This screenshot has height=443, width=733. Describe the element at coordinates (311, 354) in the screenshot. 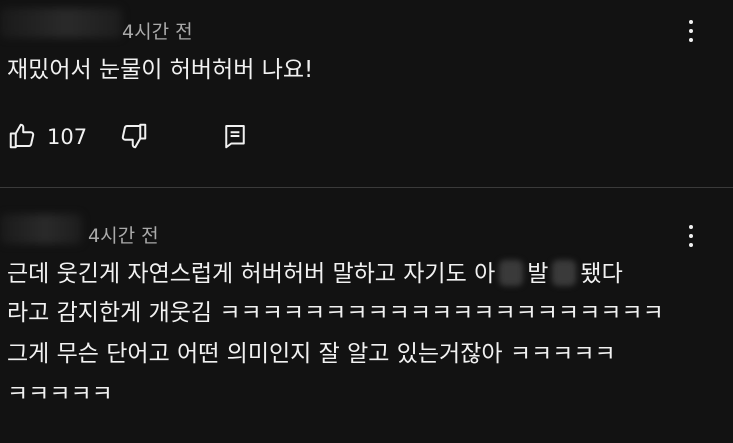

I see `comment-text-line: 그게 무슨 단어고 어떤 의미인지 잘 알고 있는거잖아 ㅋㅋㅋㅋㅋ` at that location.